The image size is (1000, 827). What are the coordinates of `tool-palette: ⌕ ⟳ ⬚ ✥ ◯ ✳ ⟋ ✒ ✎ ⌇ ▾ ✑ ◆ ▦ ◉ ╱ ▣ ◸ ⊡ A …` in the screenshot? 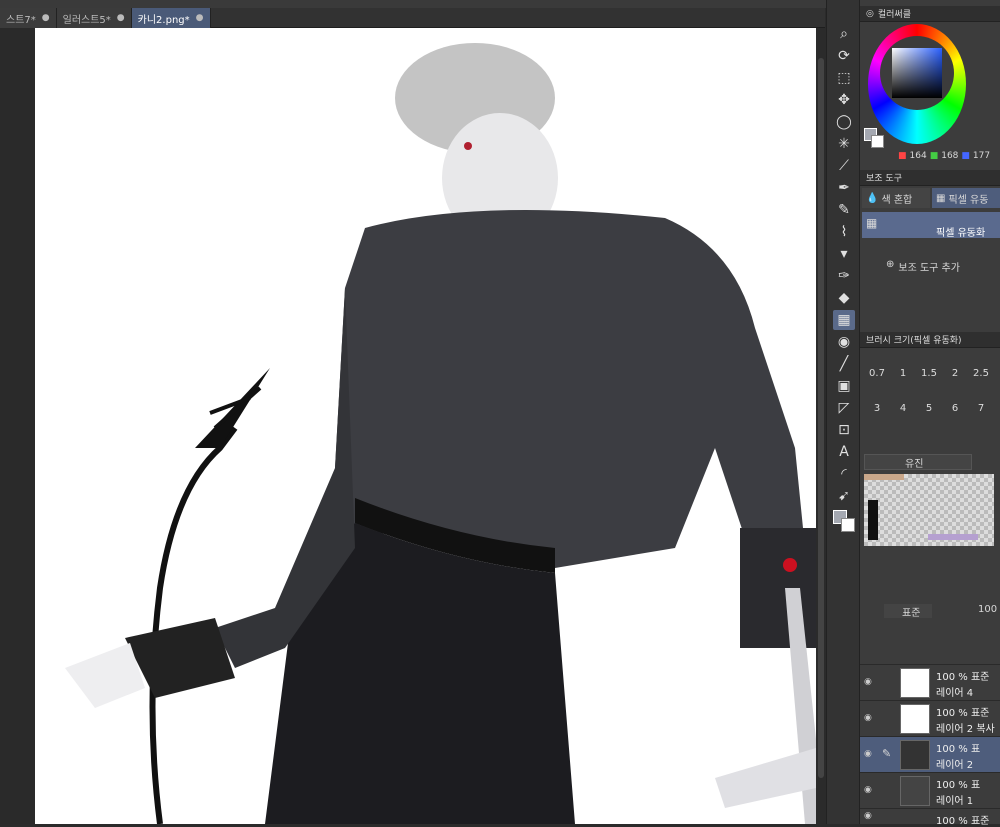 It's located at (843, 412).